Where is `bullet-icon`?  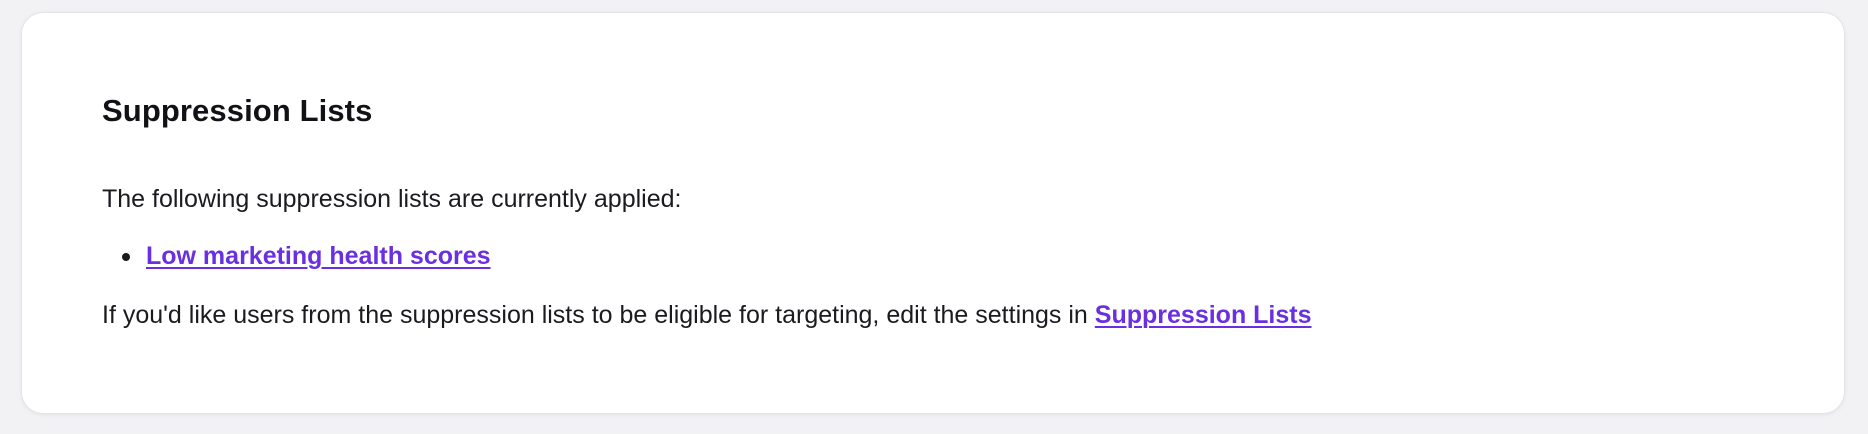
bullet-icon is located at coordinates (126, 257).